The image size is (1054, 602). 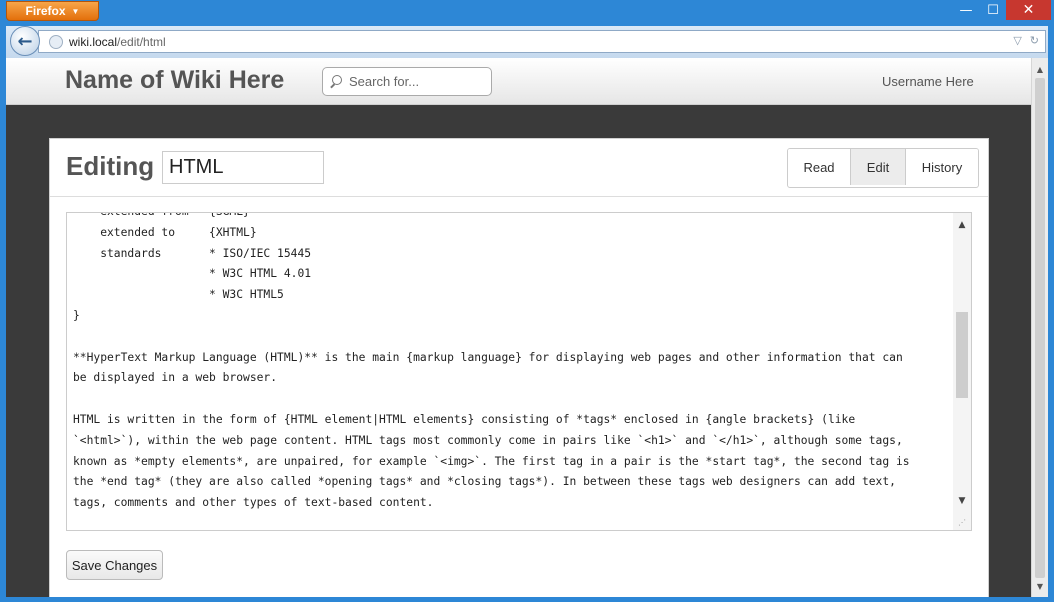 I want to click on textarea-scrollbar: ▲ ▼, so click(x=962, y=371).